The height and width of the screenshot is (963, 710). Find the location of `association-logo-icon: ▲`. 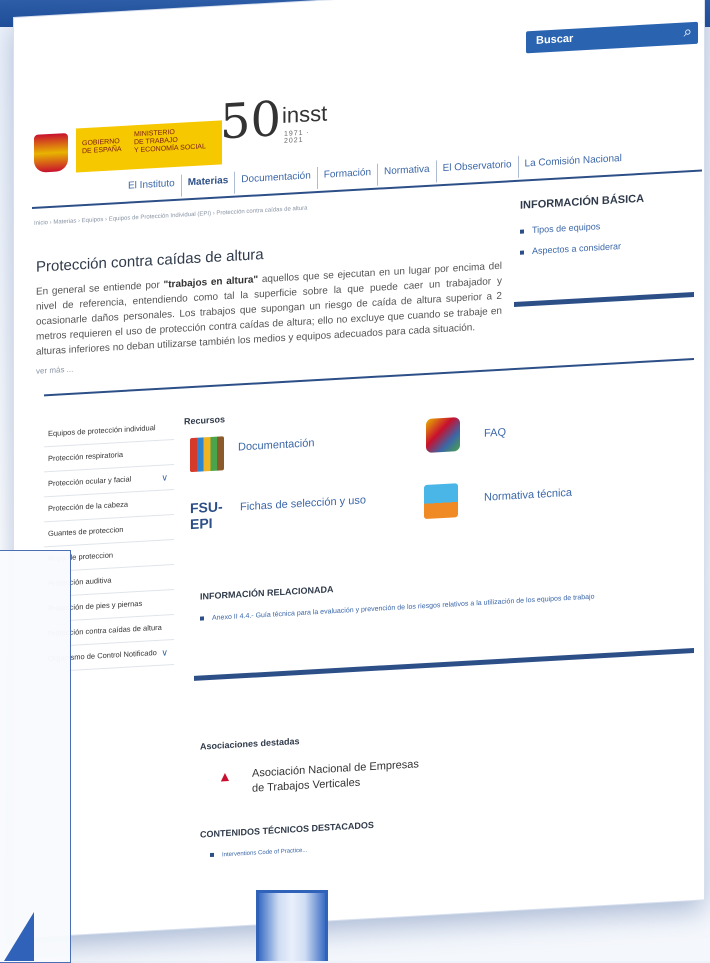

association-logo-icon: ▲ is located at coordinates (225, 776).